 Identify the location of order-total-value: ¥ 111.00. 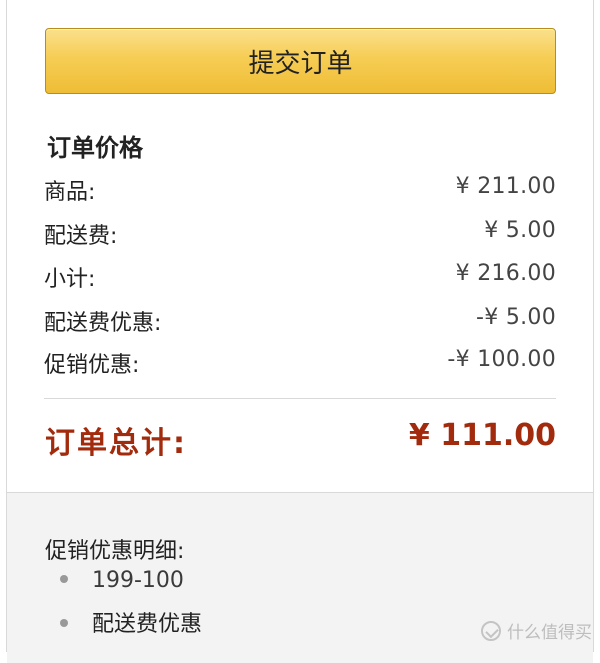
(482, 435).